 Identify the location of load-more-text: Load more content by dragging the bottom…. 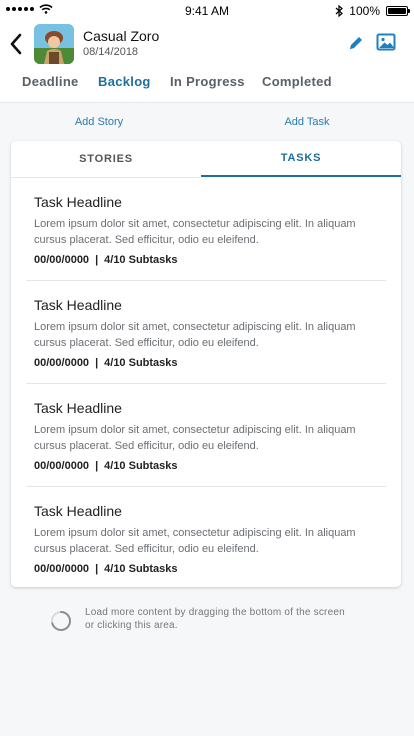
(215, 619).